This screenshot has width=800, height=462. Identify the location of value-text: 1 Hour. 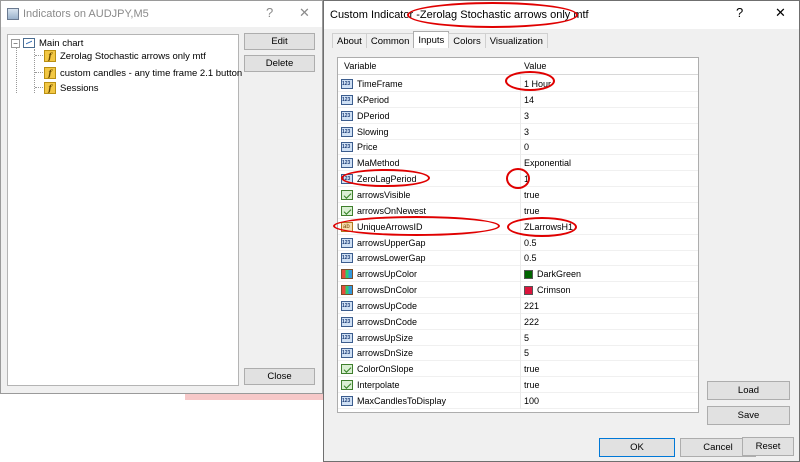
(538, 84).